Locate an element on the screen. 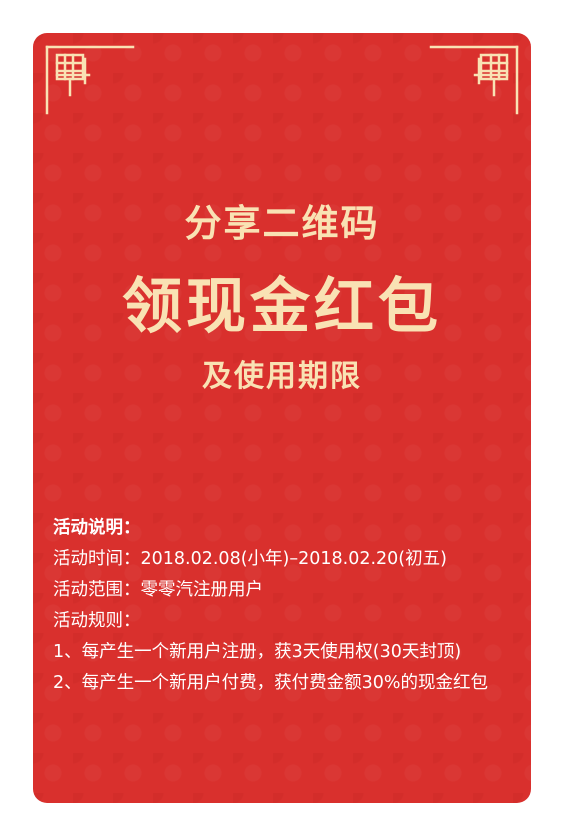  activity-scope: 活动范围：零零汽注册用户 is located at coordinates (158, 590).